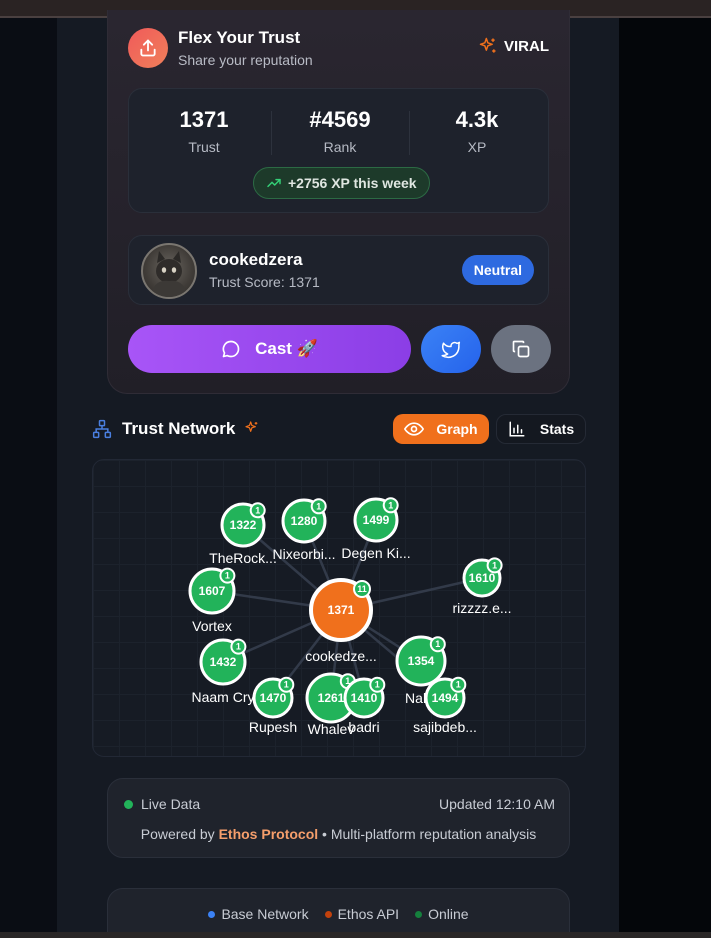  Describe the element at coordinates (256, 259) in the screenshot. I see `username: cookedzera` at that location.